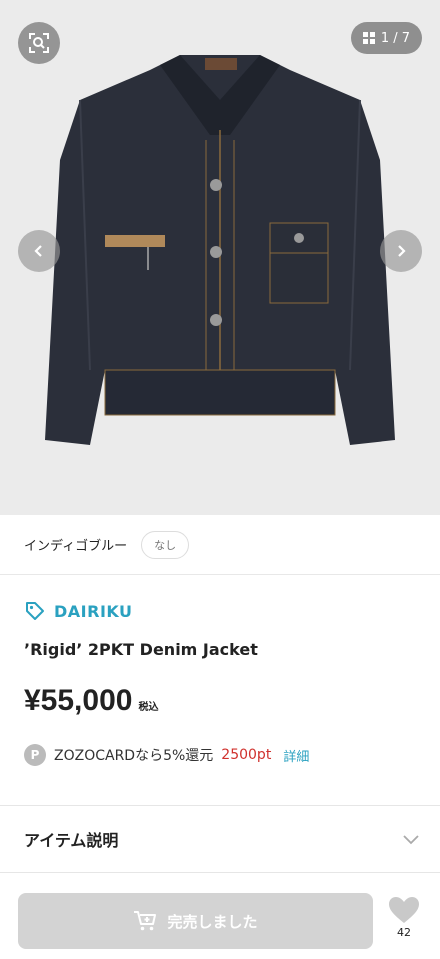  I want to click on image-search-icon, so click(39, 43).